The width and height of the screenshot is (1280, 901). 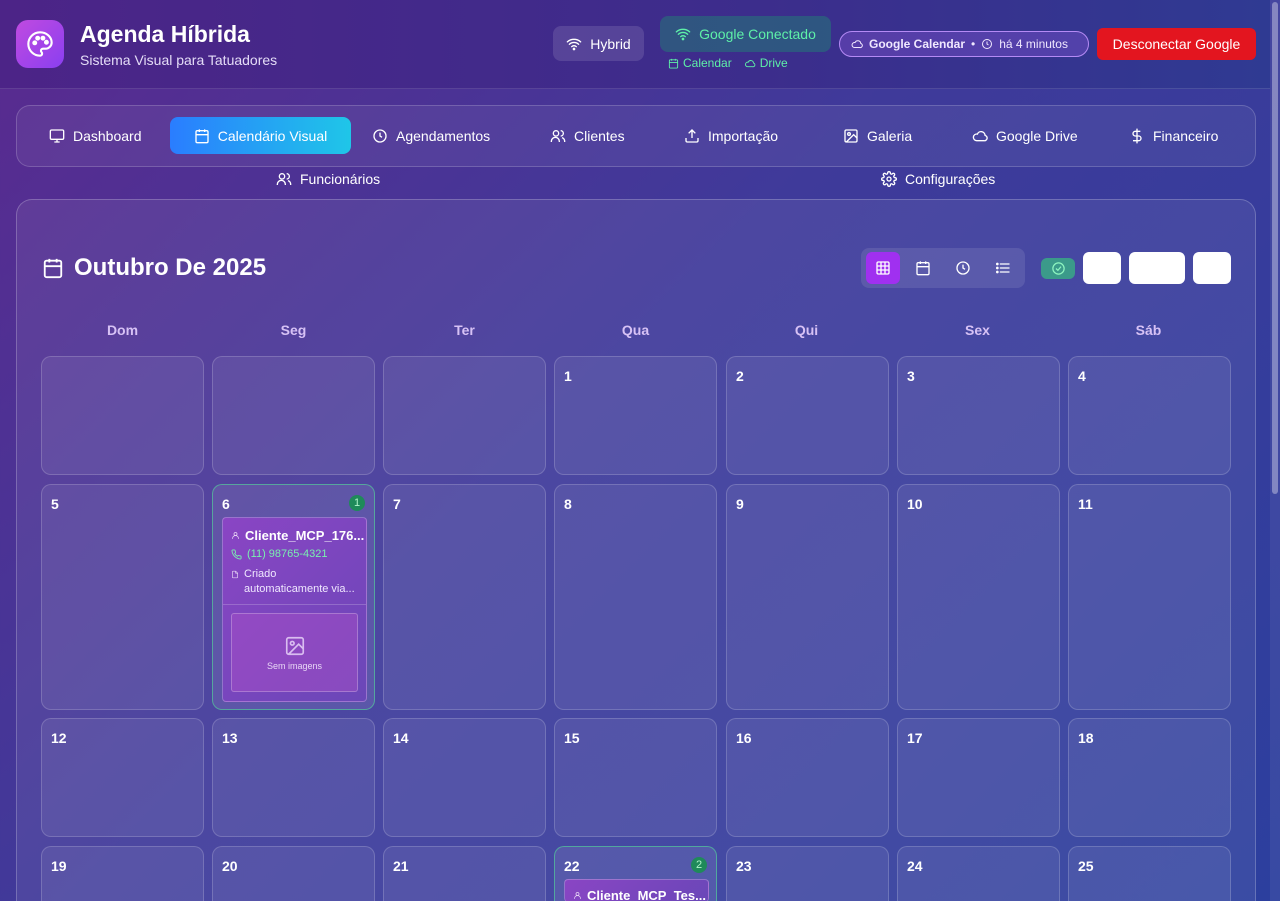 I want to click on scrollbar-thumb, so click(x=1275, y=248).